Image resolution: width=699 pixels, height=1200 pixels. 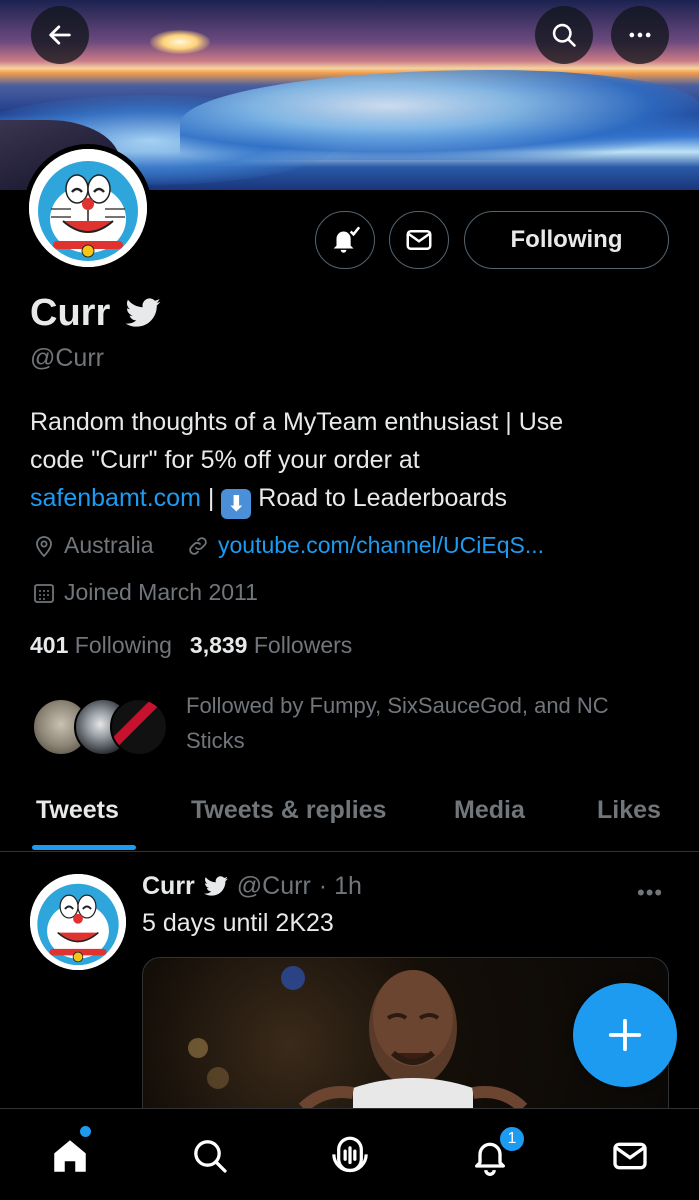 I want to click on follow-counts: 401 Following 3,839 Followers, so click(x=191, y=645).